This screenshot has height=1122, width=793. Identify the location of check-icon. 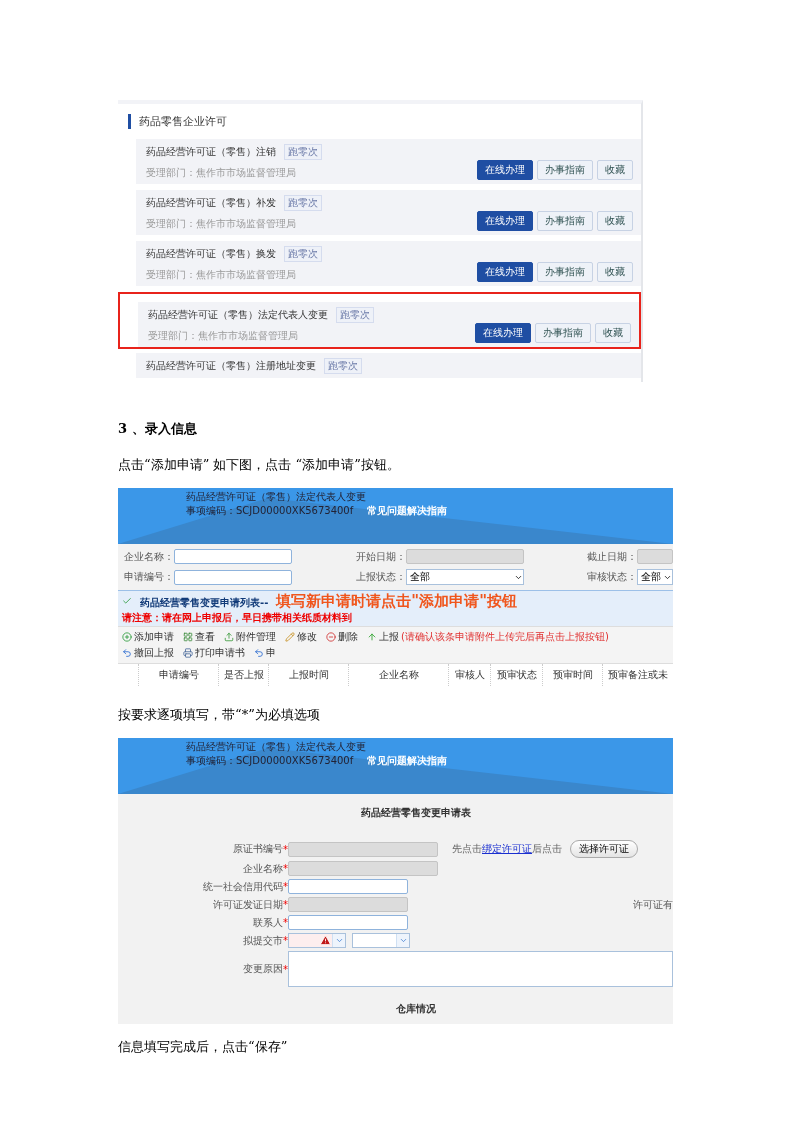
(127, 601).